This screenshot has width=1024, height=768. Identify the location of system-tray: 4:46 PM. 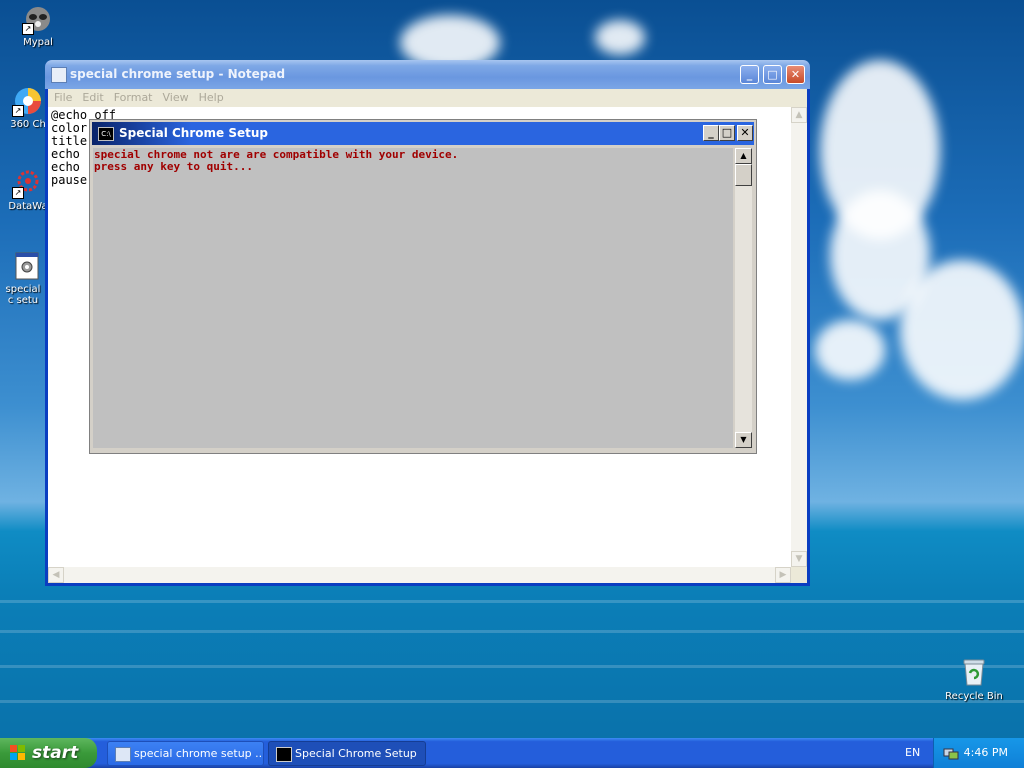
(978, 753).